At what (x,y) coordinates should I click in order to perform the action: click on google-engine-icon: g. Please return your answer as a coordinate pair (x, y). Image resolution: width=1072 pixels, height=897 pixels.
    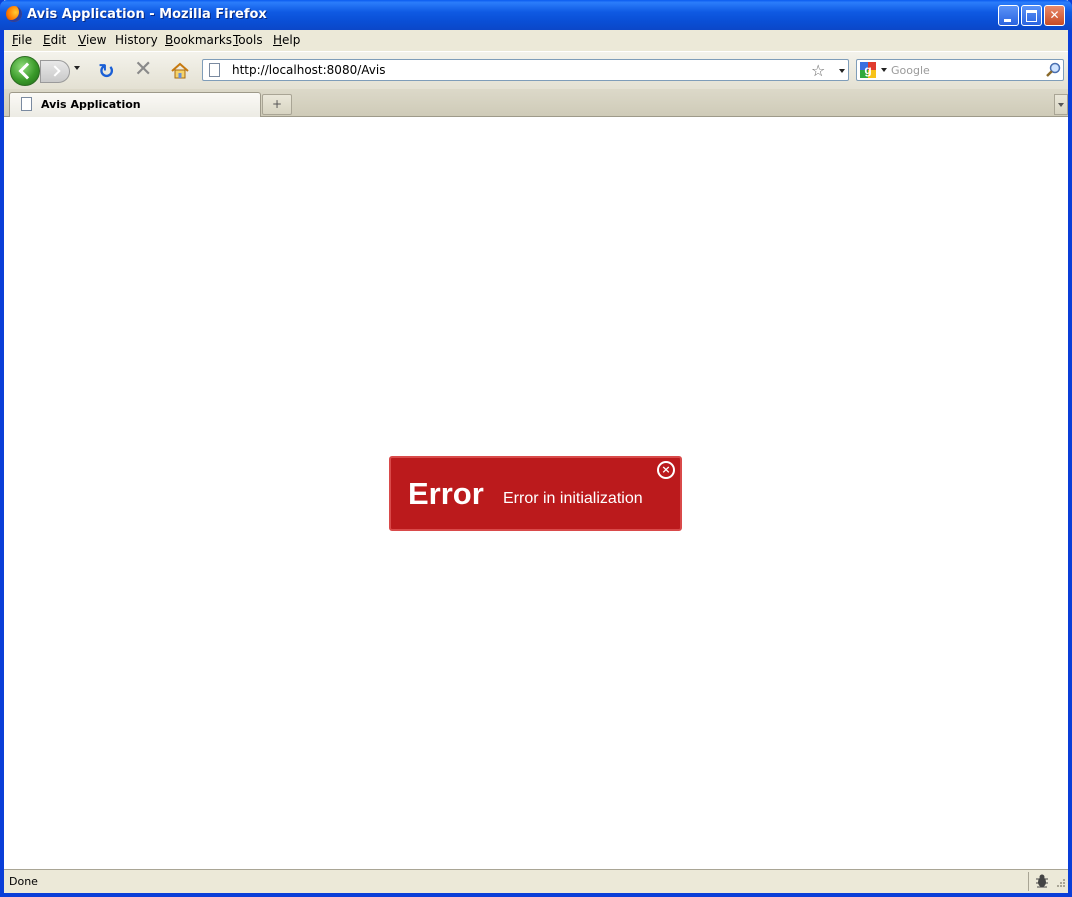
    Looking at the image, I should click on (868, 70).